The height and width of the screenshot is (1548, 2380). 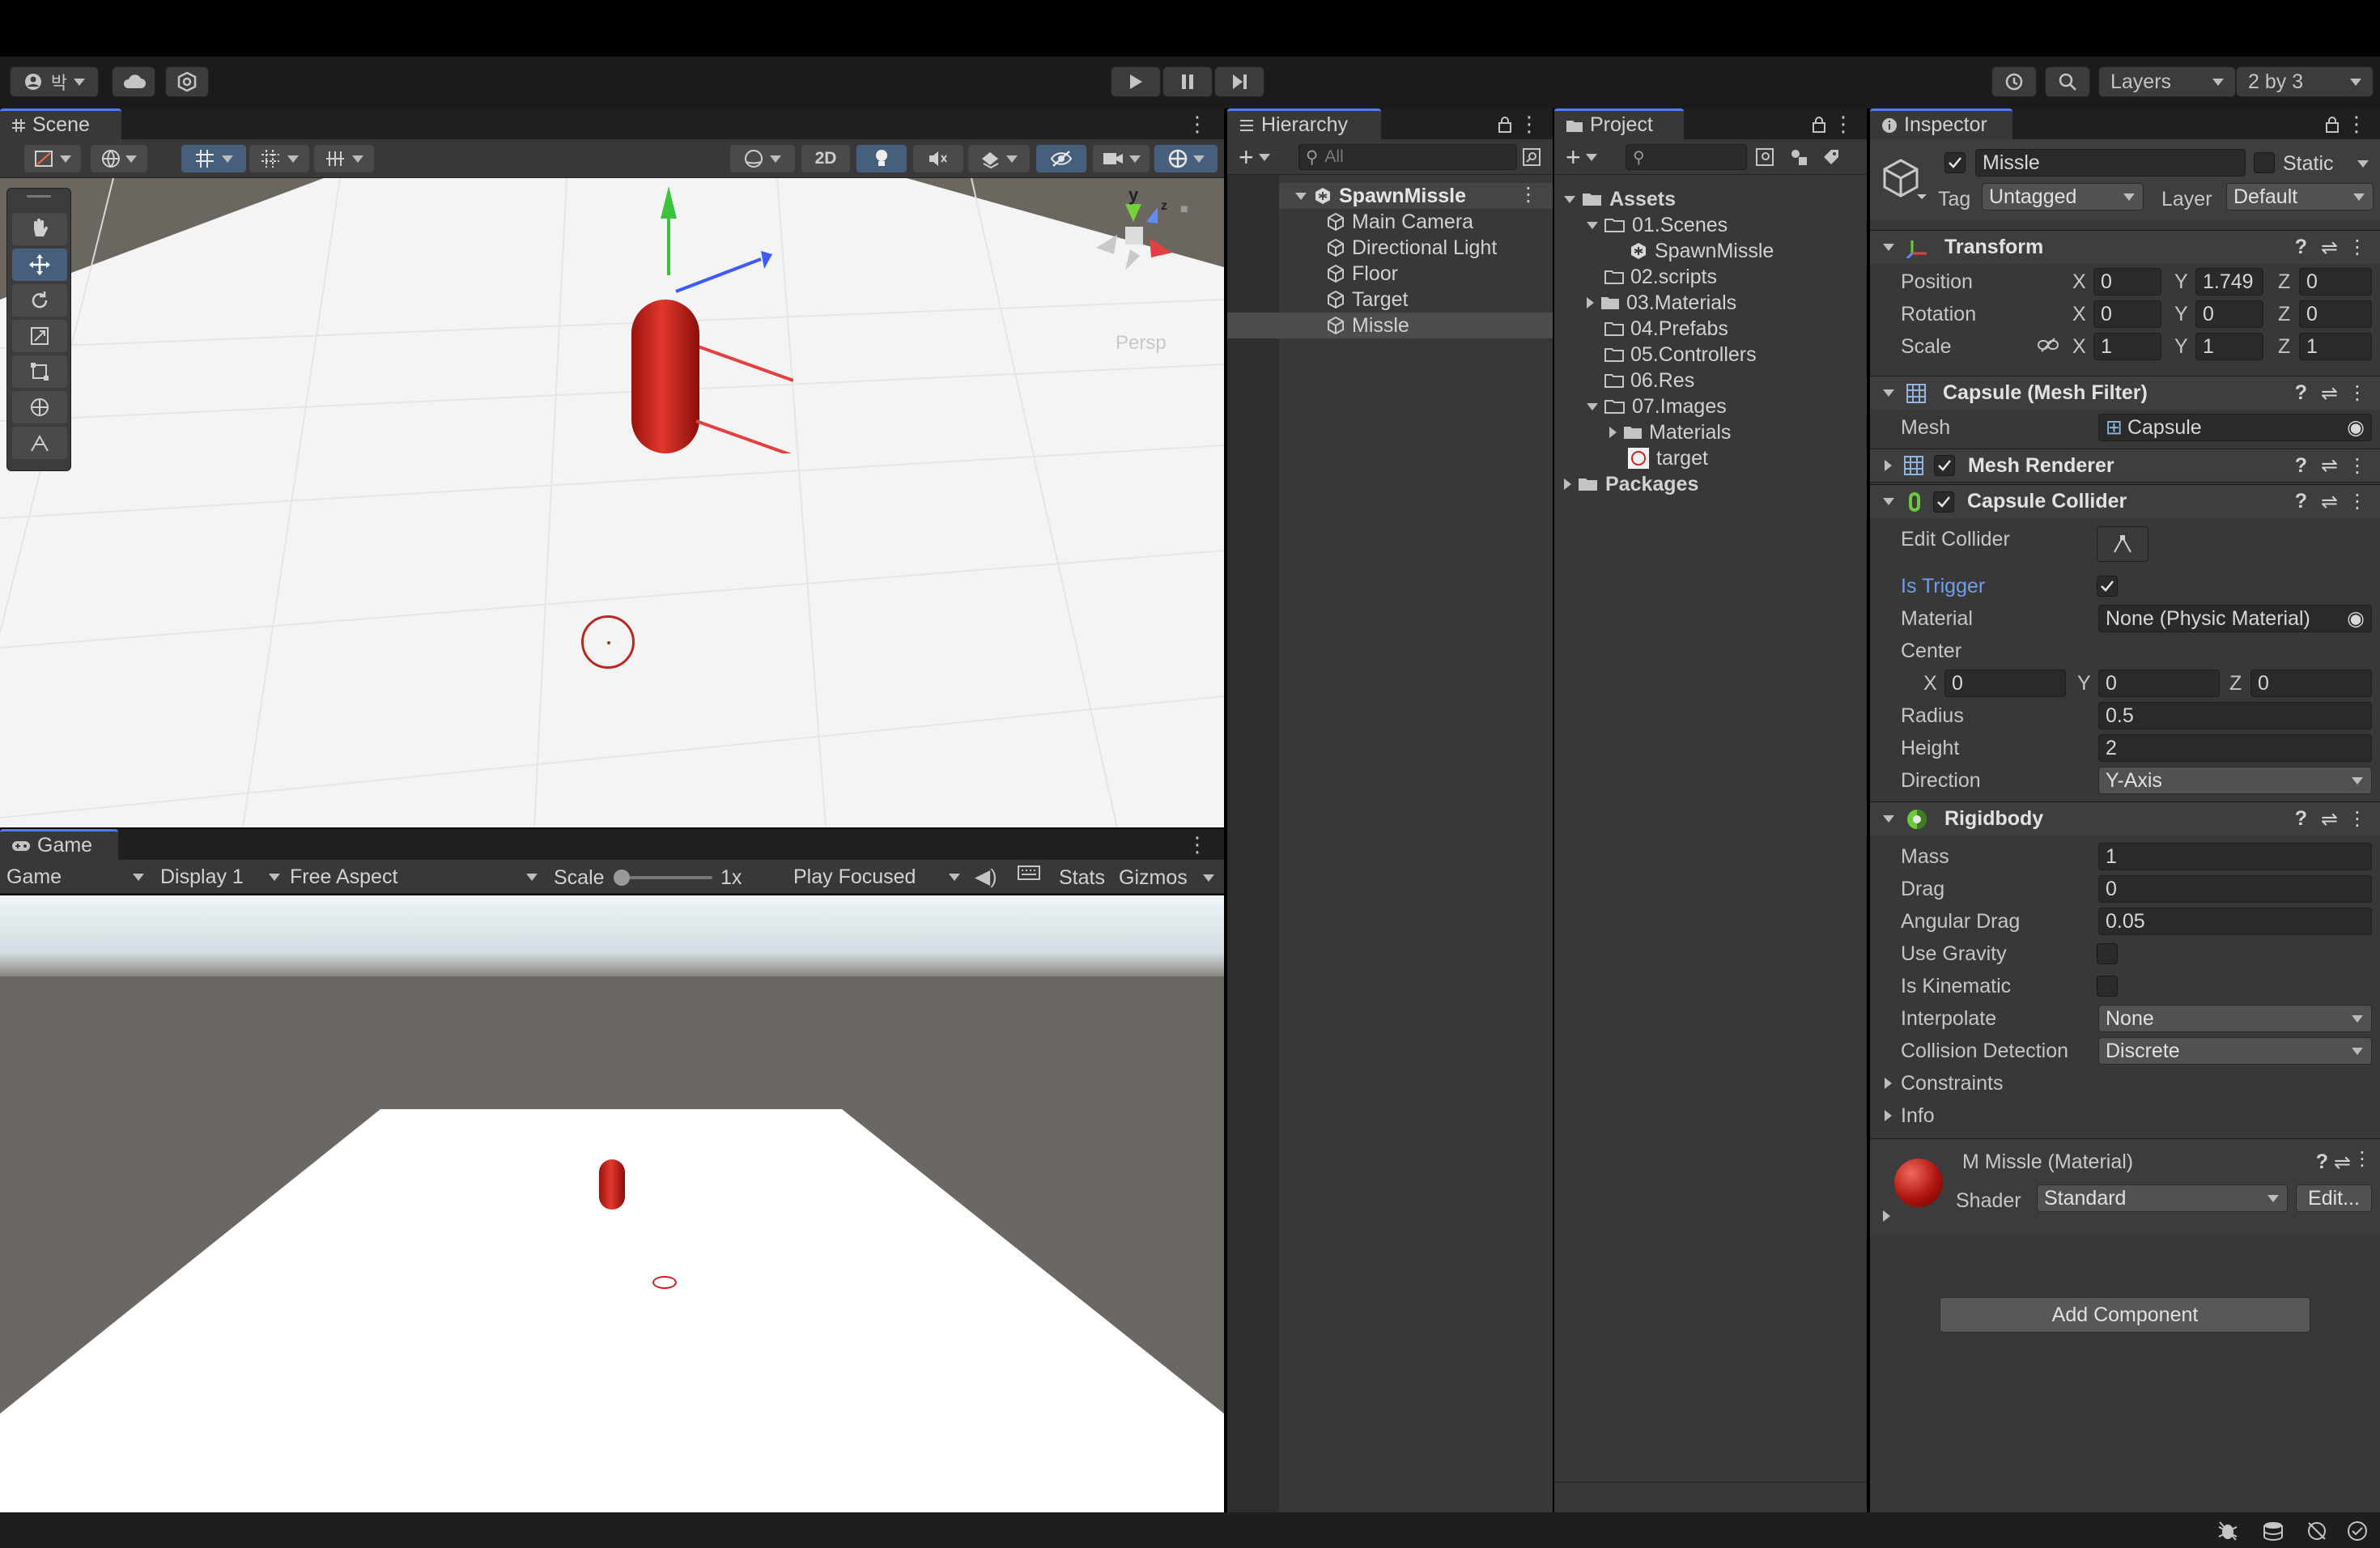 I want to click on lighting-toggle-button, so click(x=882, y=158).